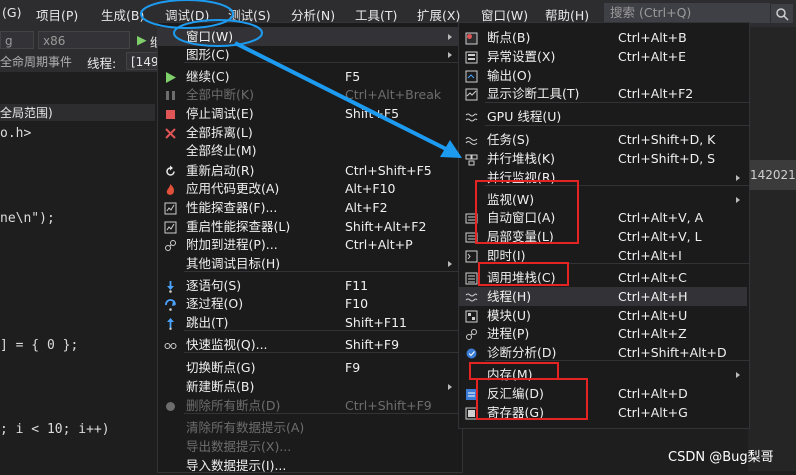 Image resolution: width=796 pixels, height=475 pixels. I want to click on annotation-box-watch-group, so click(527, 212).